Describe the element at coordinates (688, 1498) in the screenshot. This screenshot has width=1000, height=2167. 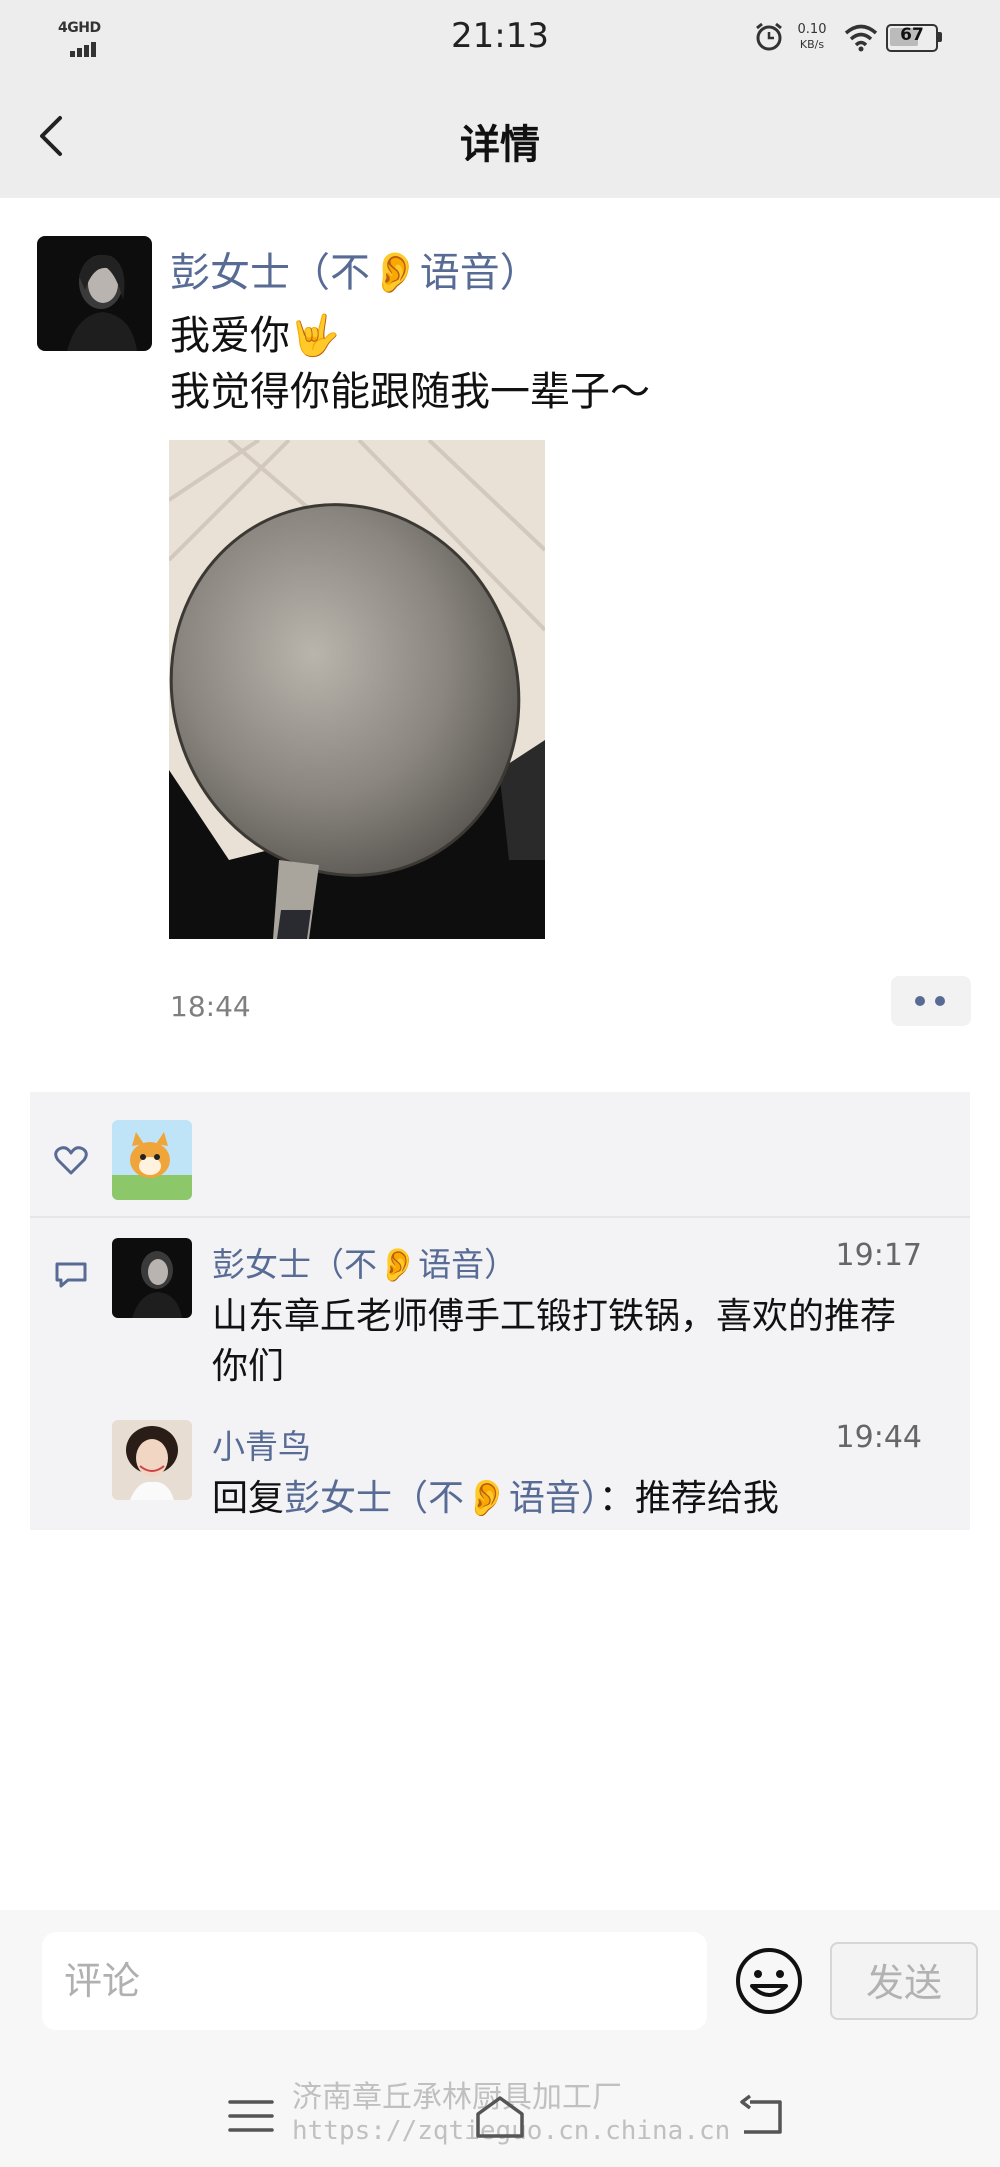
I see `reply-text: ：推荐给我` at that location.